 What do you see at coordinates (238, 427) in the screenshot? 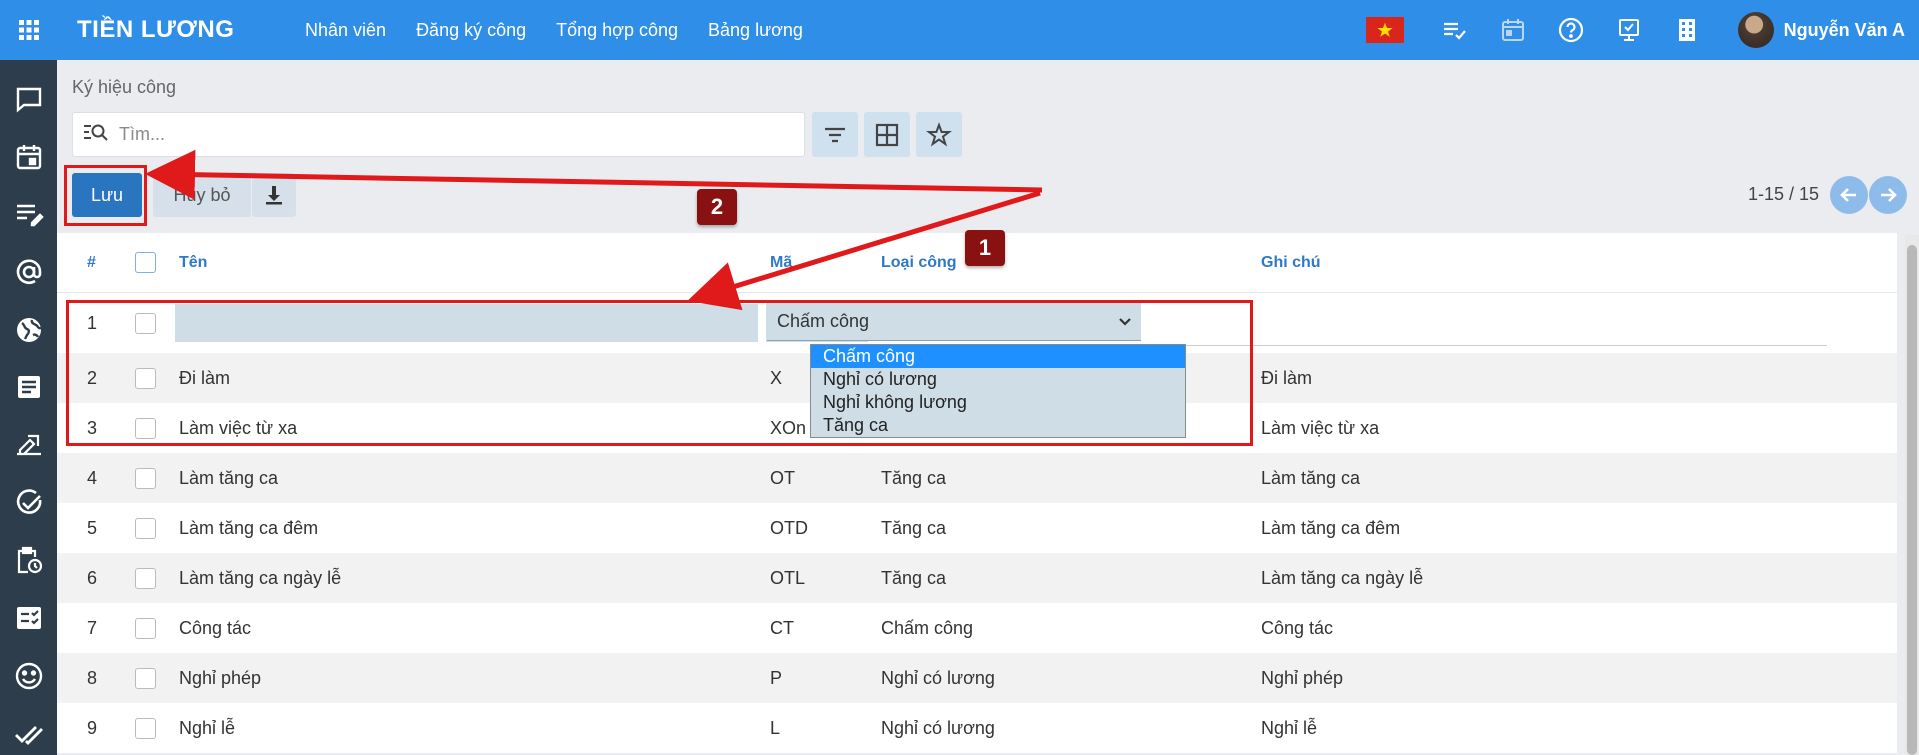
I see `cell-ten: Làm việc từ xa` at bounding box center [238, 427].